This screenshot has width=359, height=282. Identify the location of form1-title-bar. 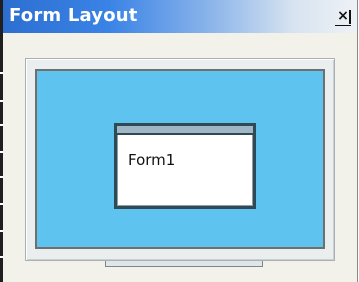
(185, 130).